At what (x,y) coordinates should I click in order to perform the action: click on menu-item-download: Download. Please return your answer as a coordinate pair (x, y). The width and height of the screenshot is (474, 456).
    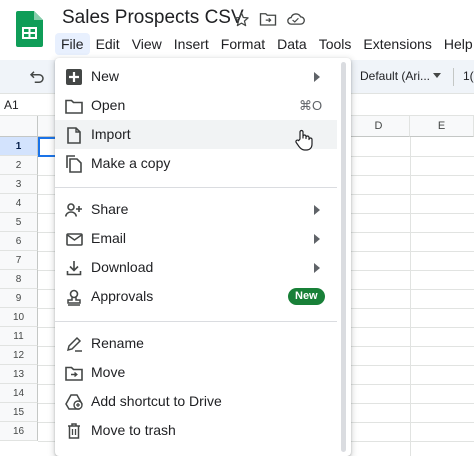
    Looking at the image, I should click on (196, 267).